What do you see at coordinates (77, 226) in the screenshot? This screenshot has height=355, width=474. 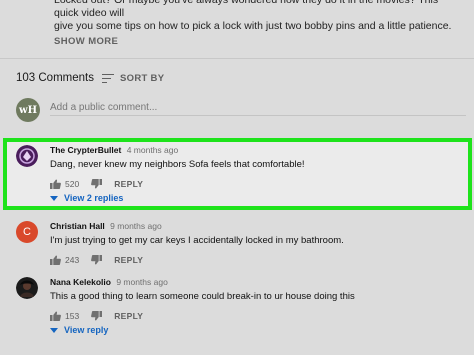 I see `comment-author: Christian Hall` at bounding box center [77, 226].